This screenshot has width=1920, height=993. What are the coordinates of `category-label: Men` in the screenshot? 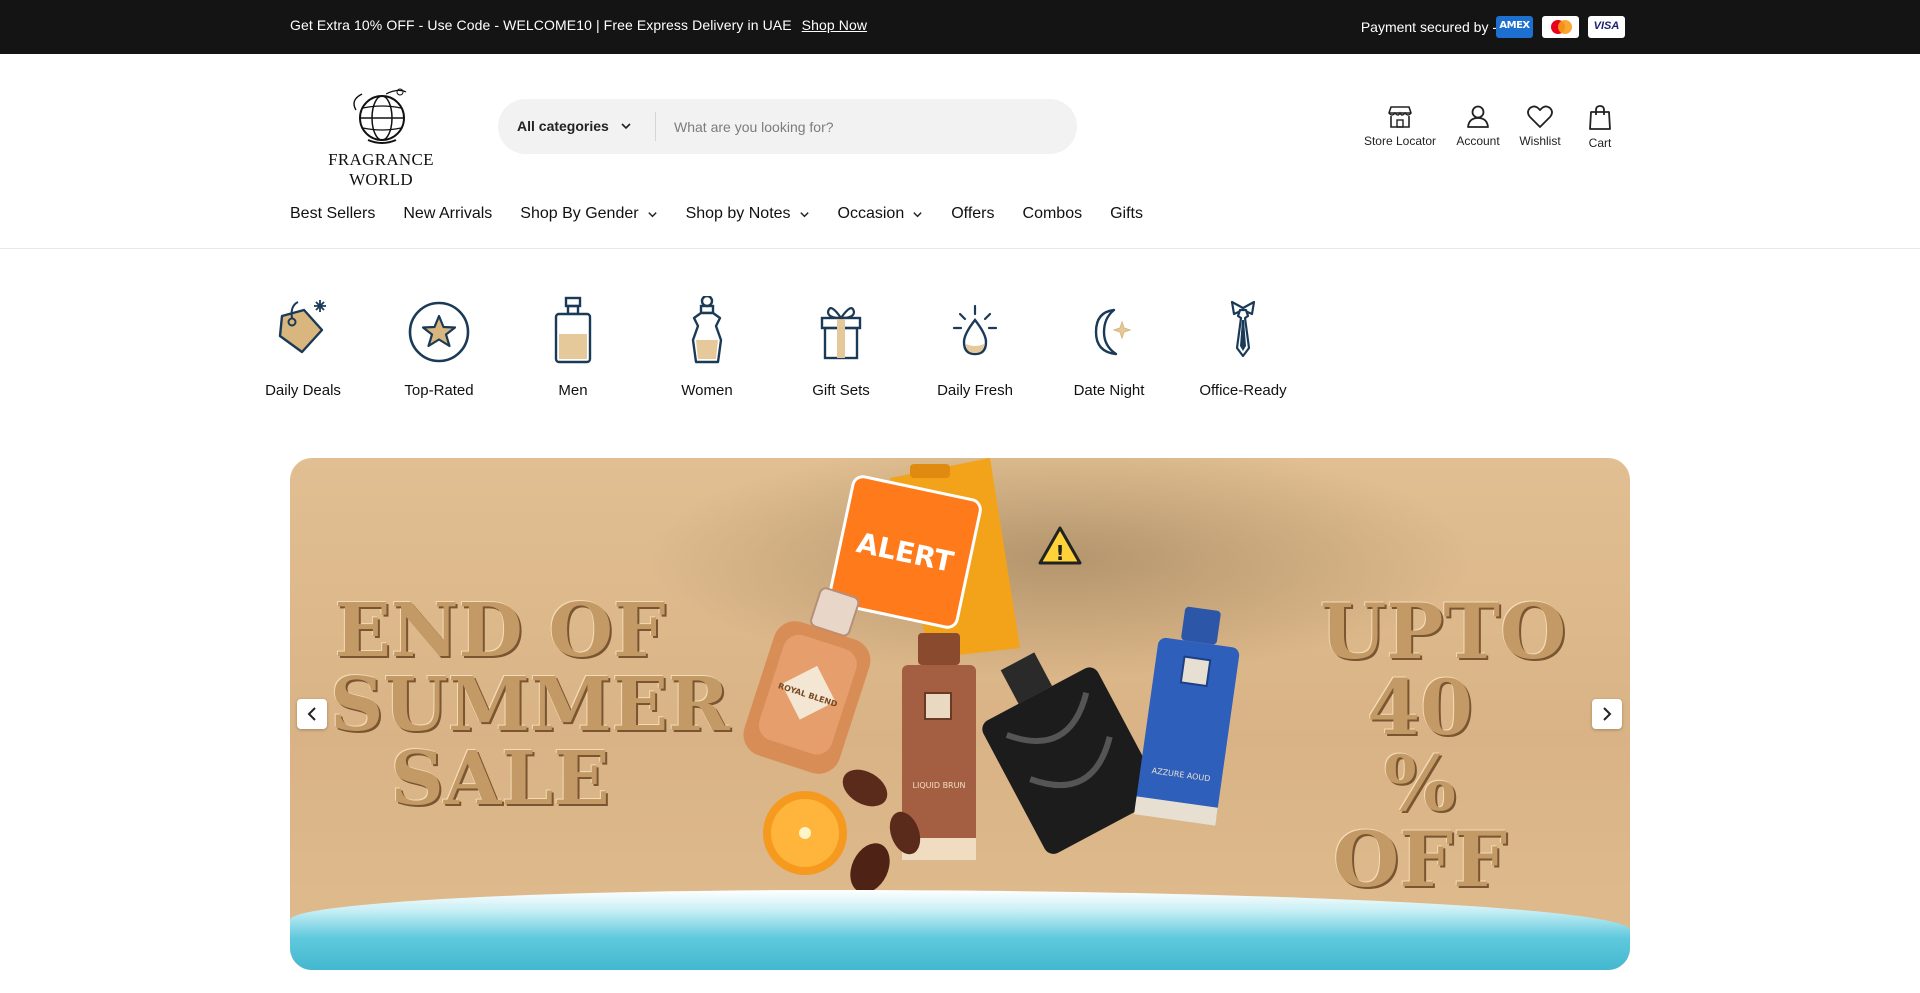 It's located at (573, 390).